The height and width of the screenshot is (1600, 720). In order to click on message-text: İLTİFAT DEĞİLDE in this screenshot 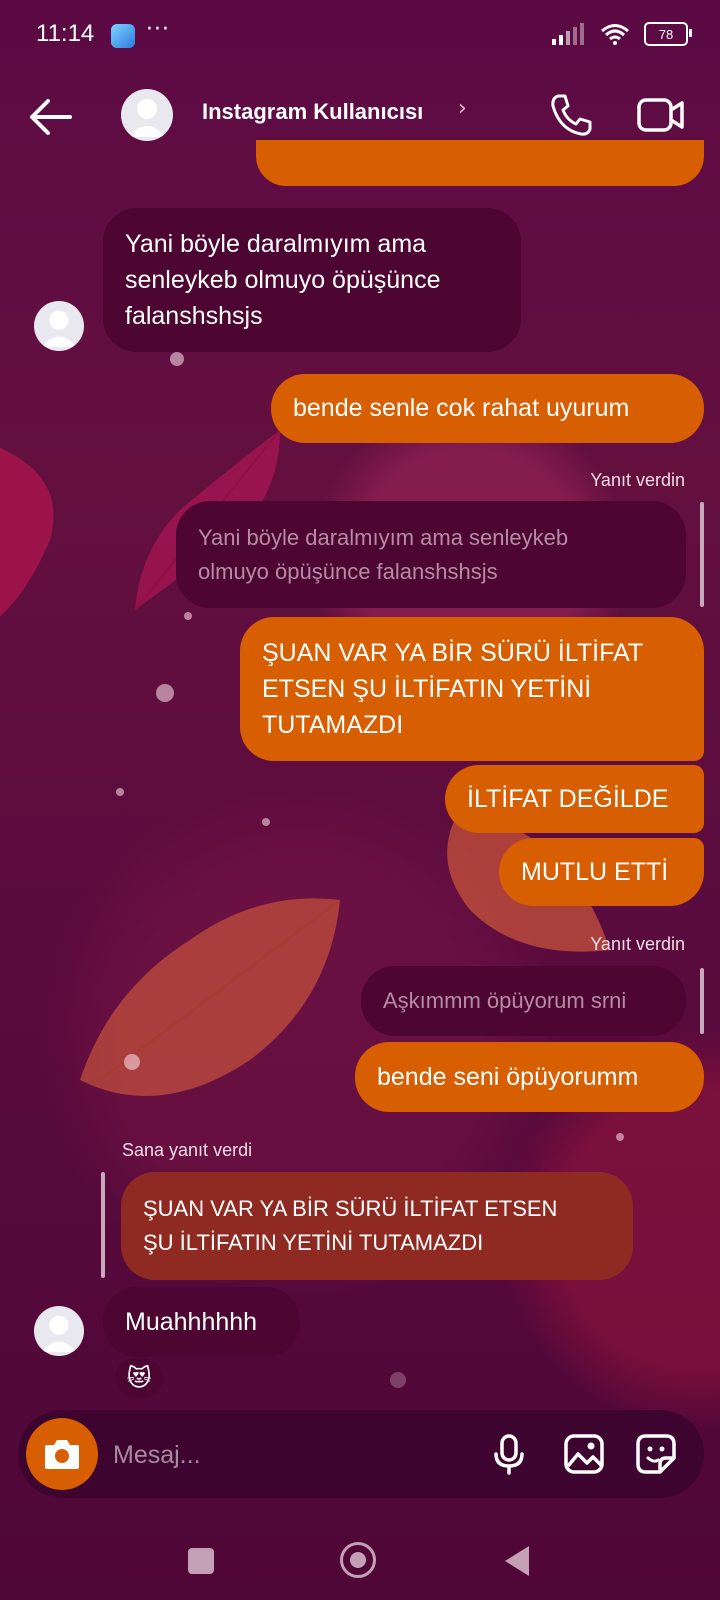, I will do `click(568, 798)`.